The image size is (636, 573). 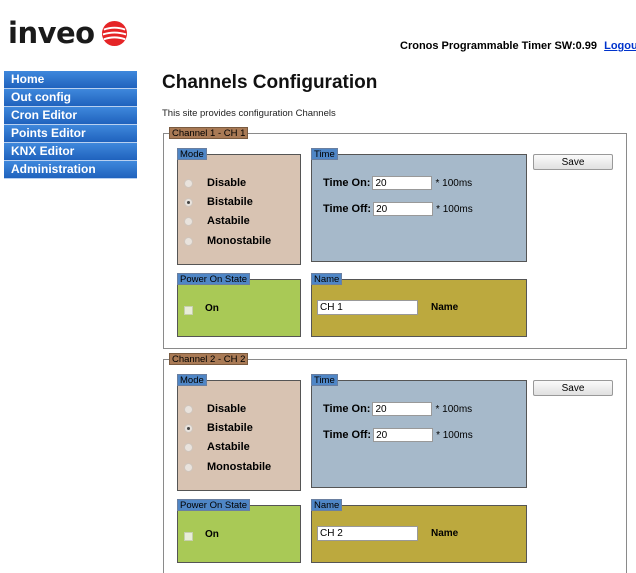 I want to click on logo: inveo, so click(x=68, y=33).